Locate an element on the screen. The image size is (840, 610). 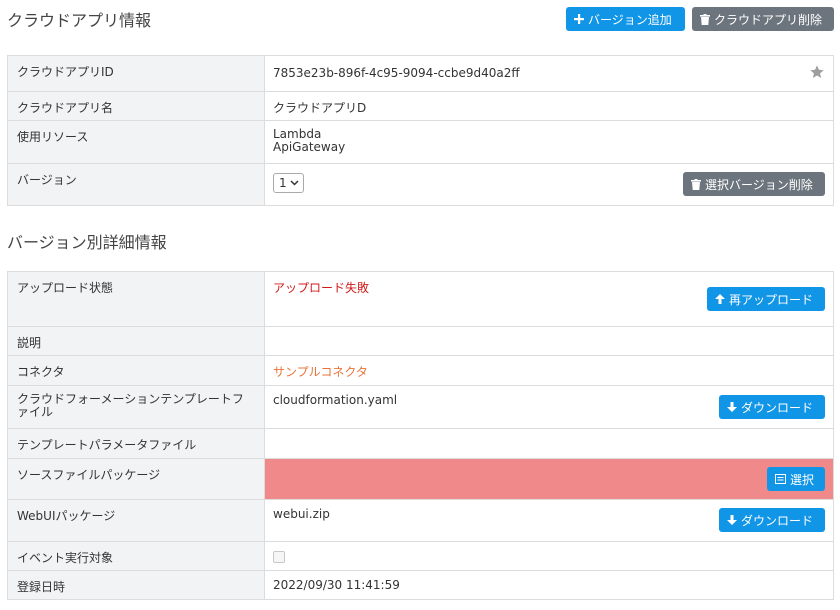
page-title: クラウドアプリ情報 is located at coordinates (79, 20).